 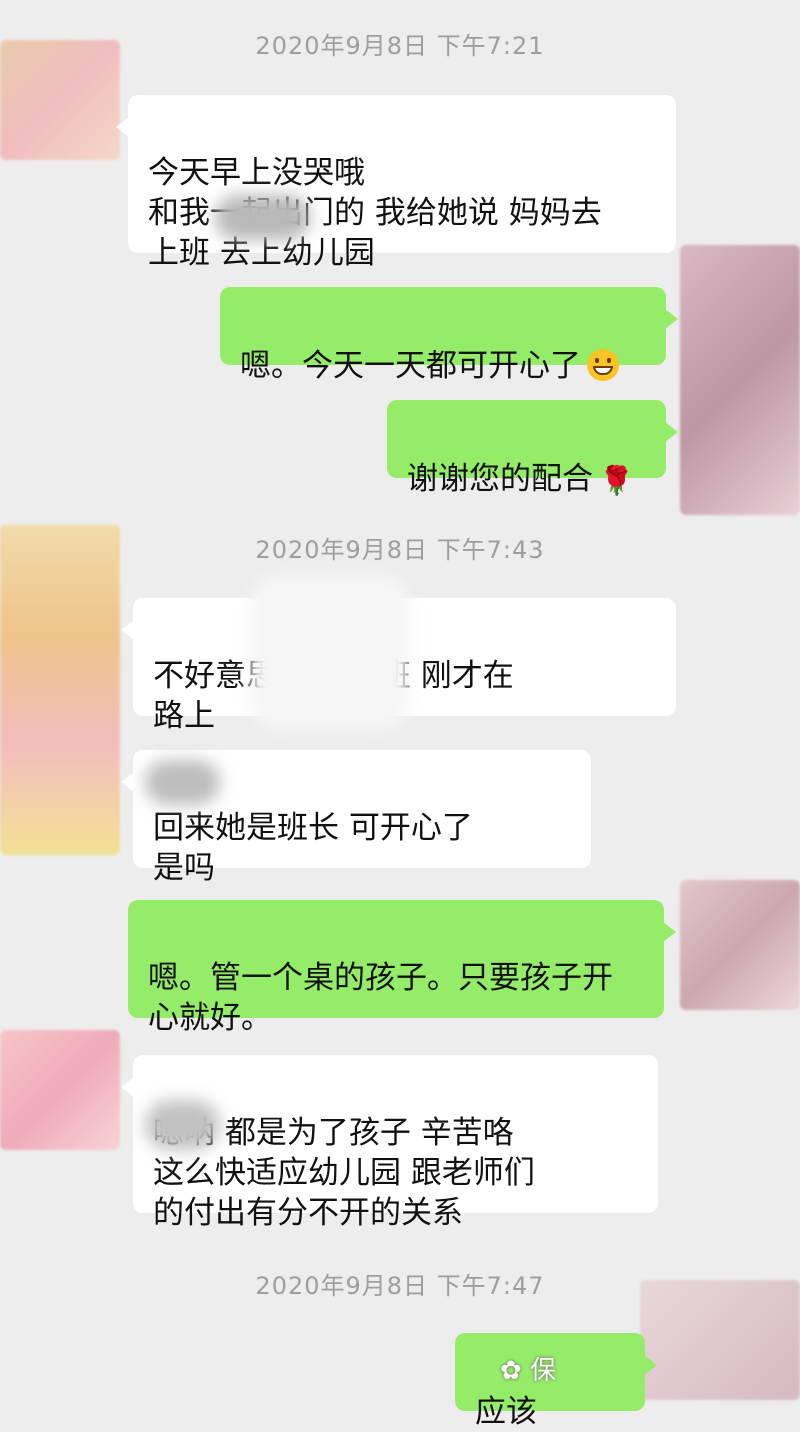 I want to click on message-text: 应该, so click(x=506, y=1412).